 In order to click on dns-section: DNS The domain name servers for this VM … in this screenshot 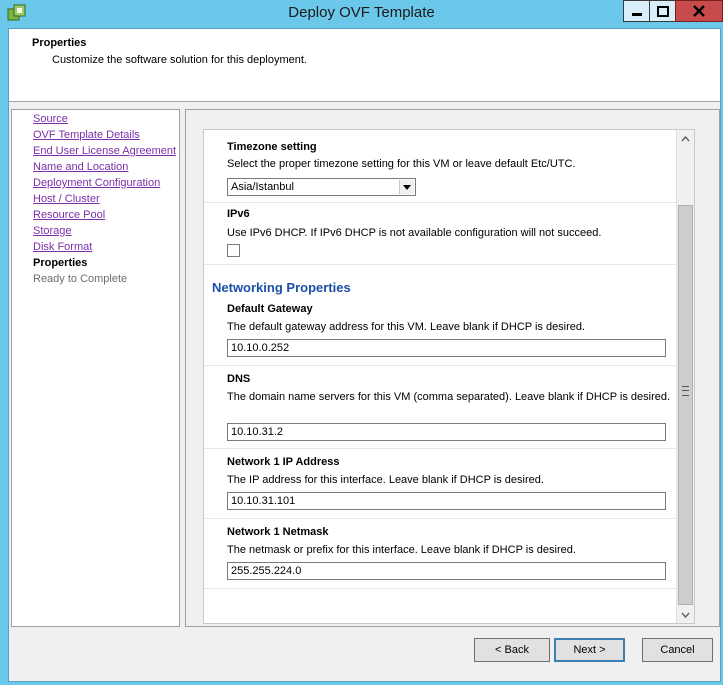, I will do `click(440, 407)`.